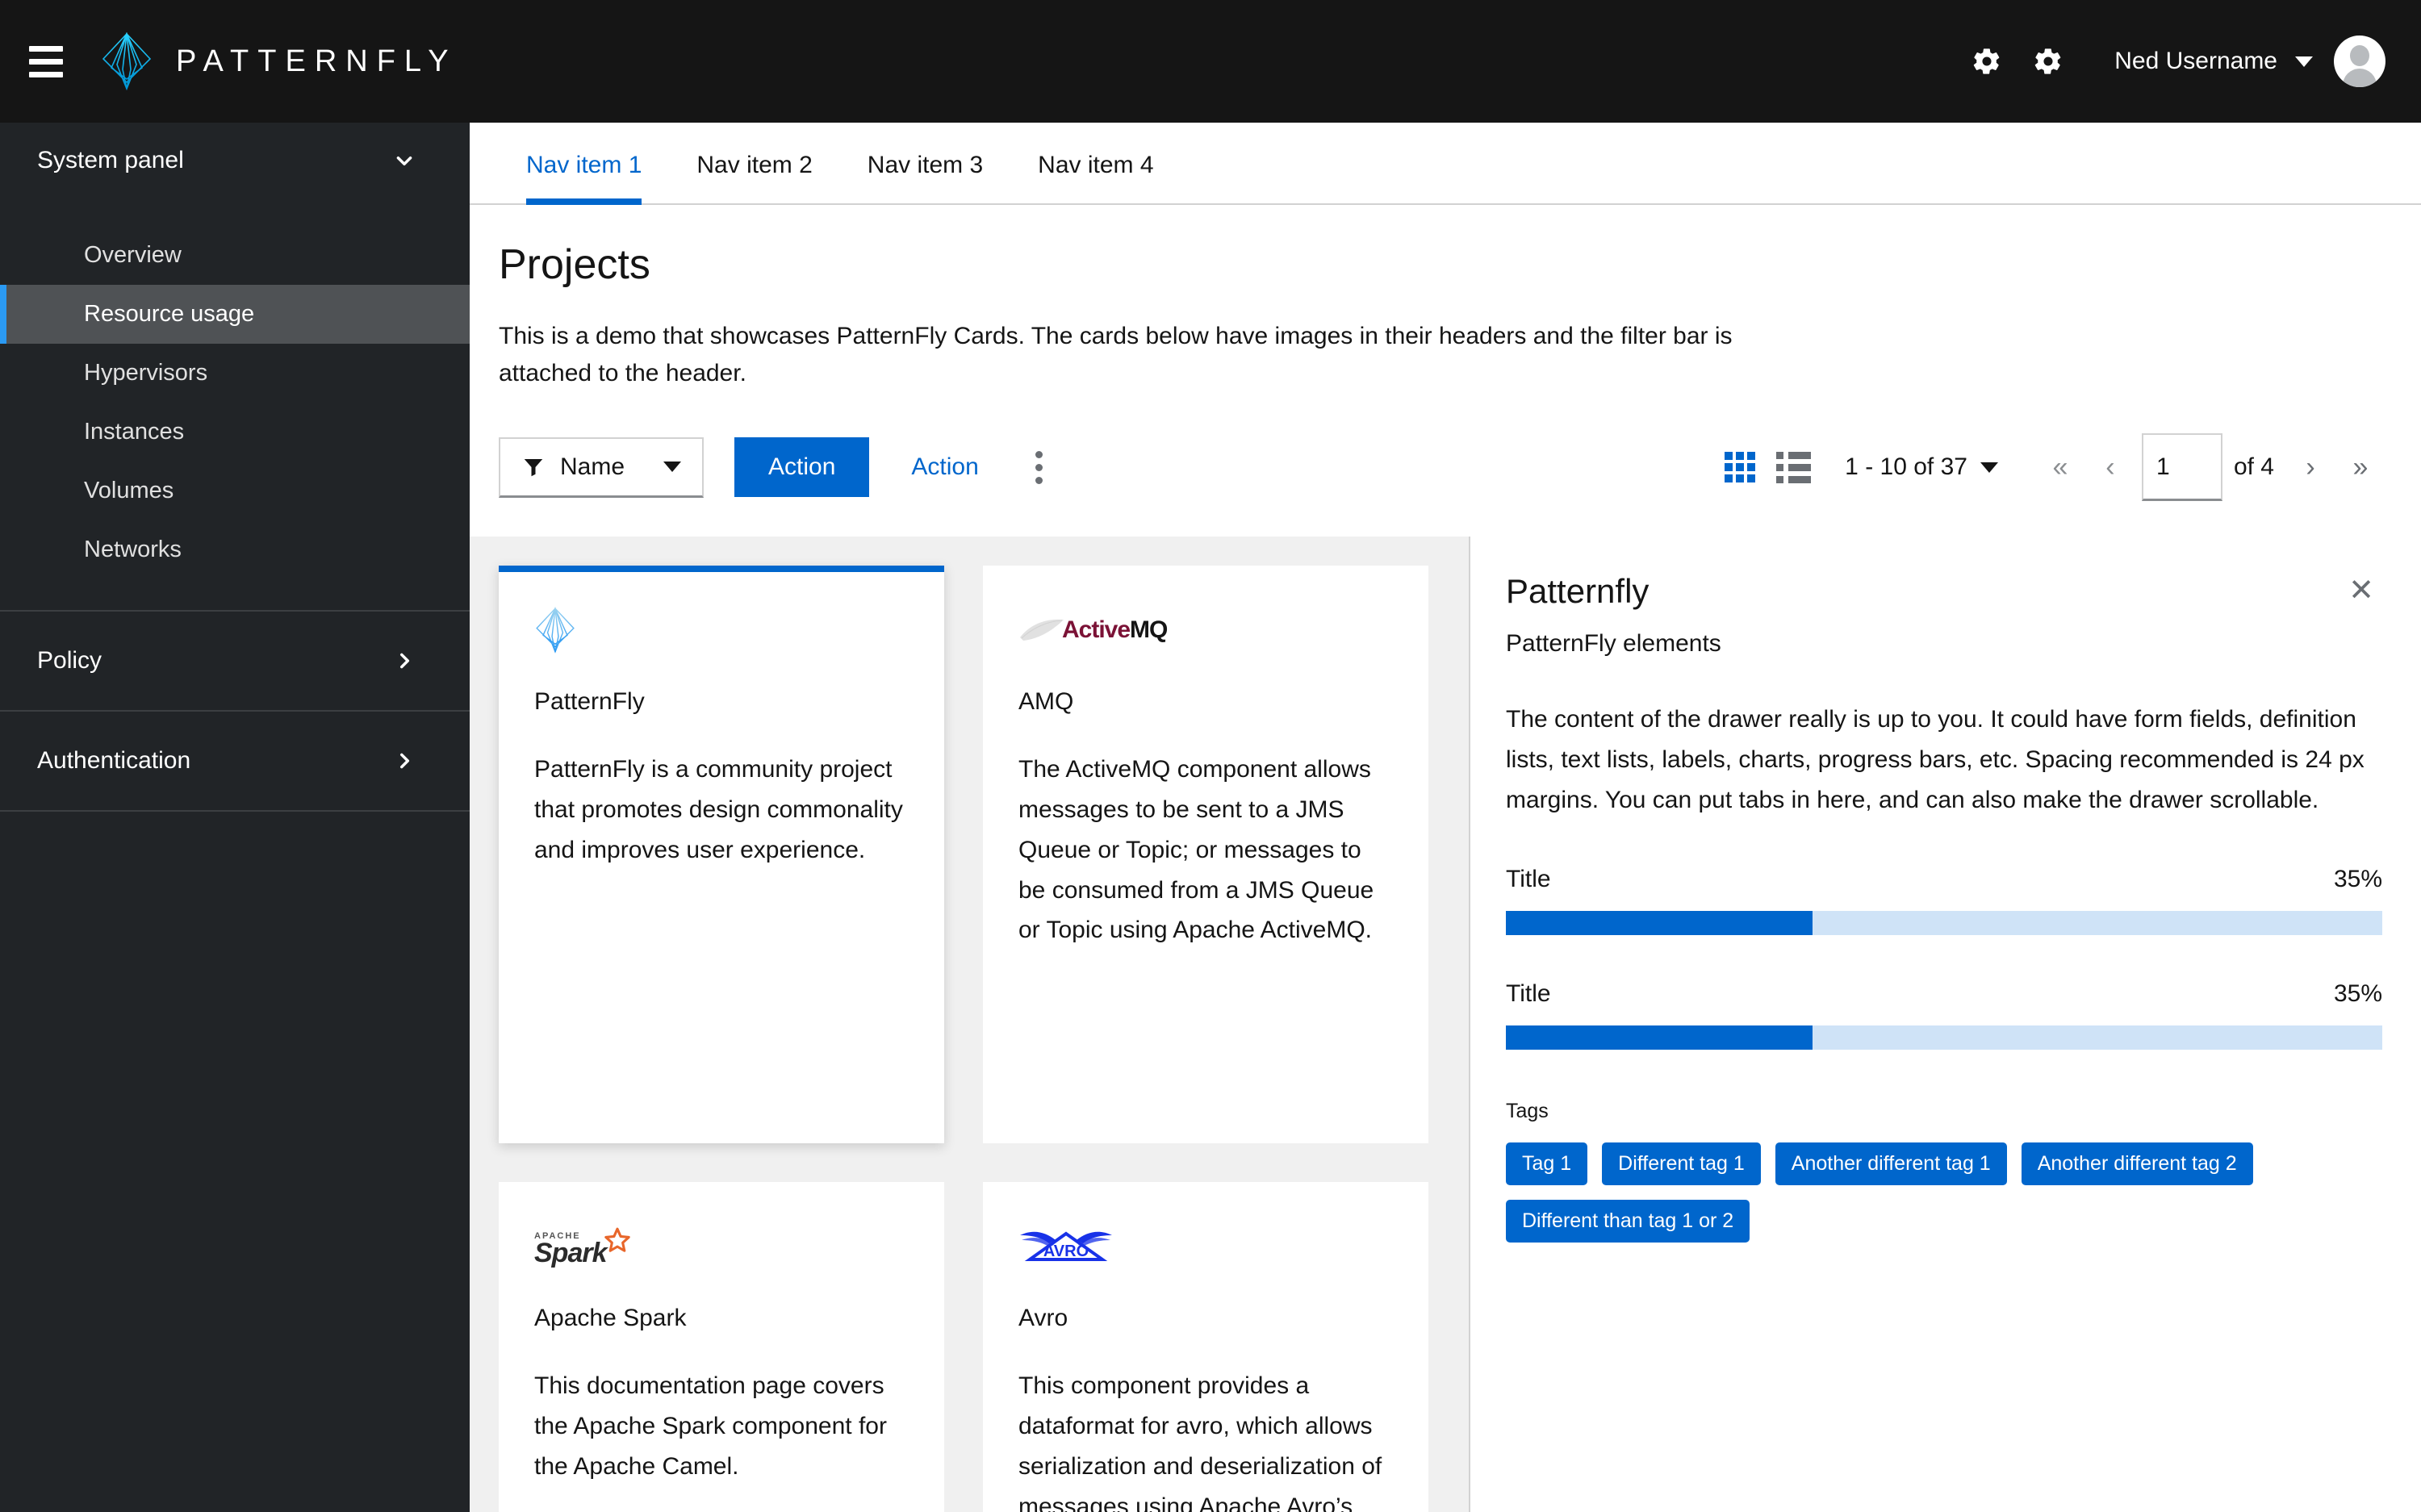  What do you see at coordinates (2360, 467) in the screenshot?
I see `pagination-last-button: »` at bounding box center [2360, 467].